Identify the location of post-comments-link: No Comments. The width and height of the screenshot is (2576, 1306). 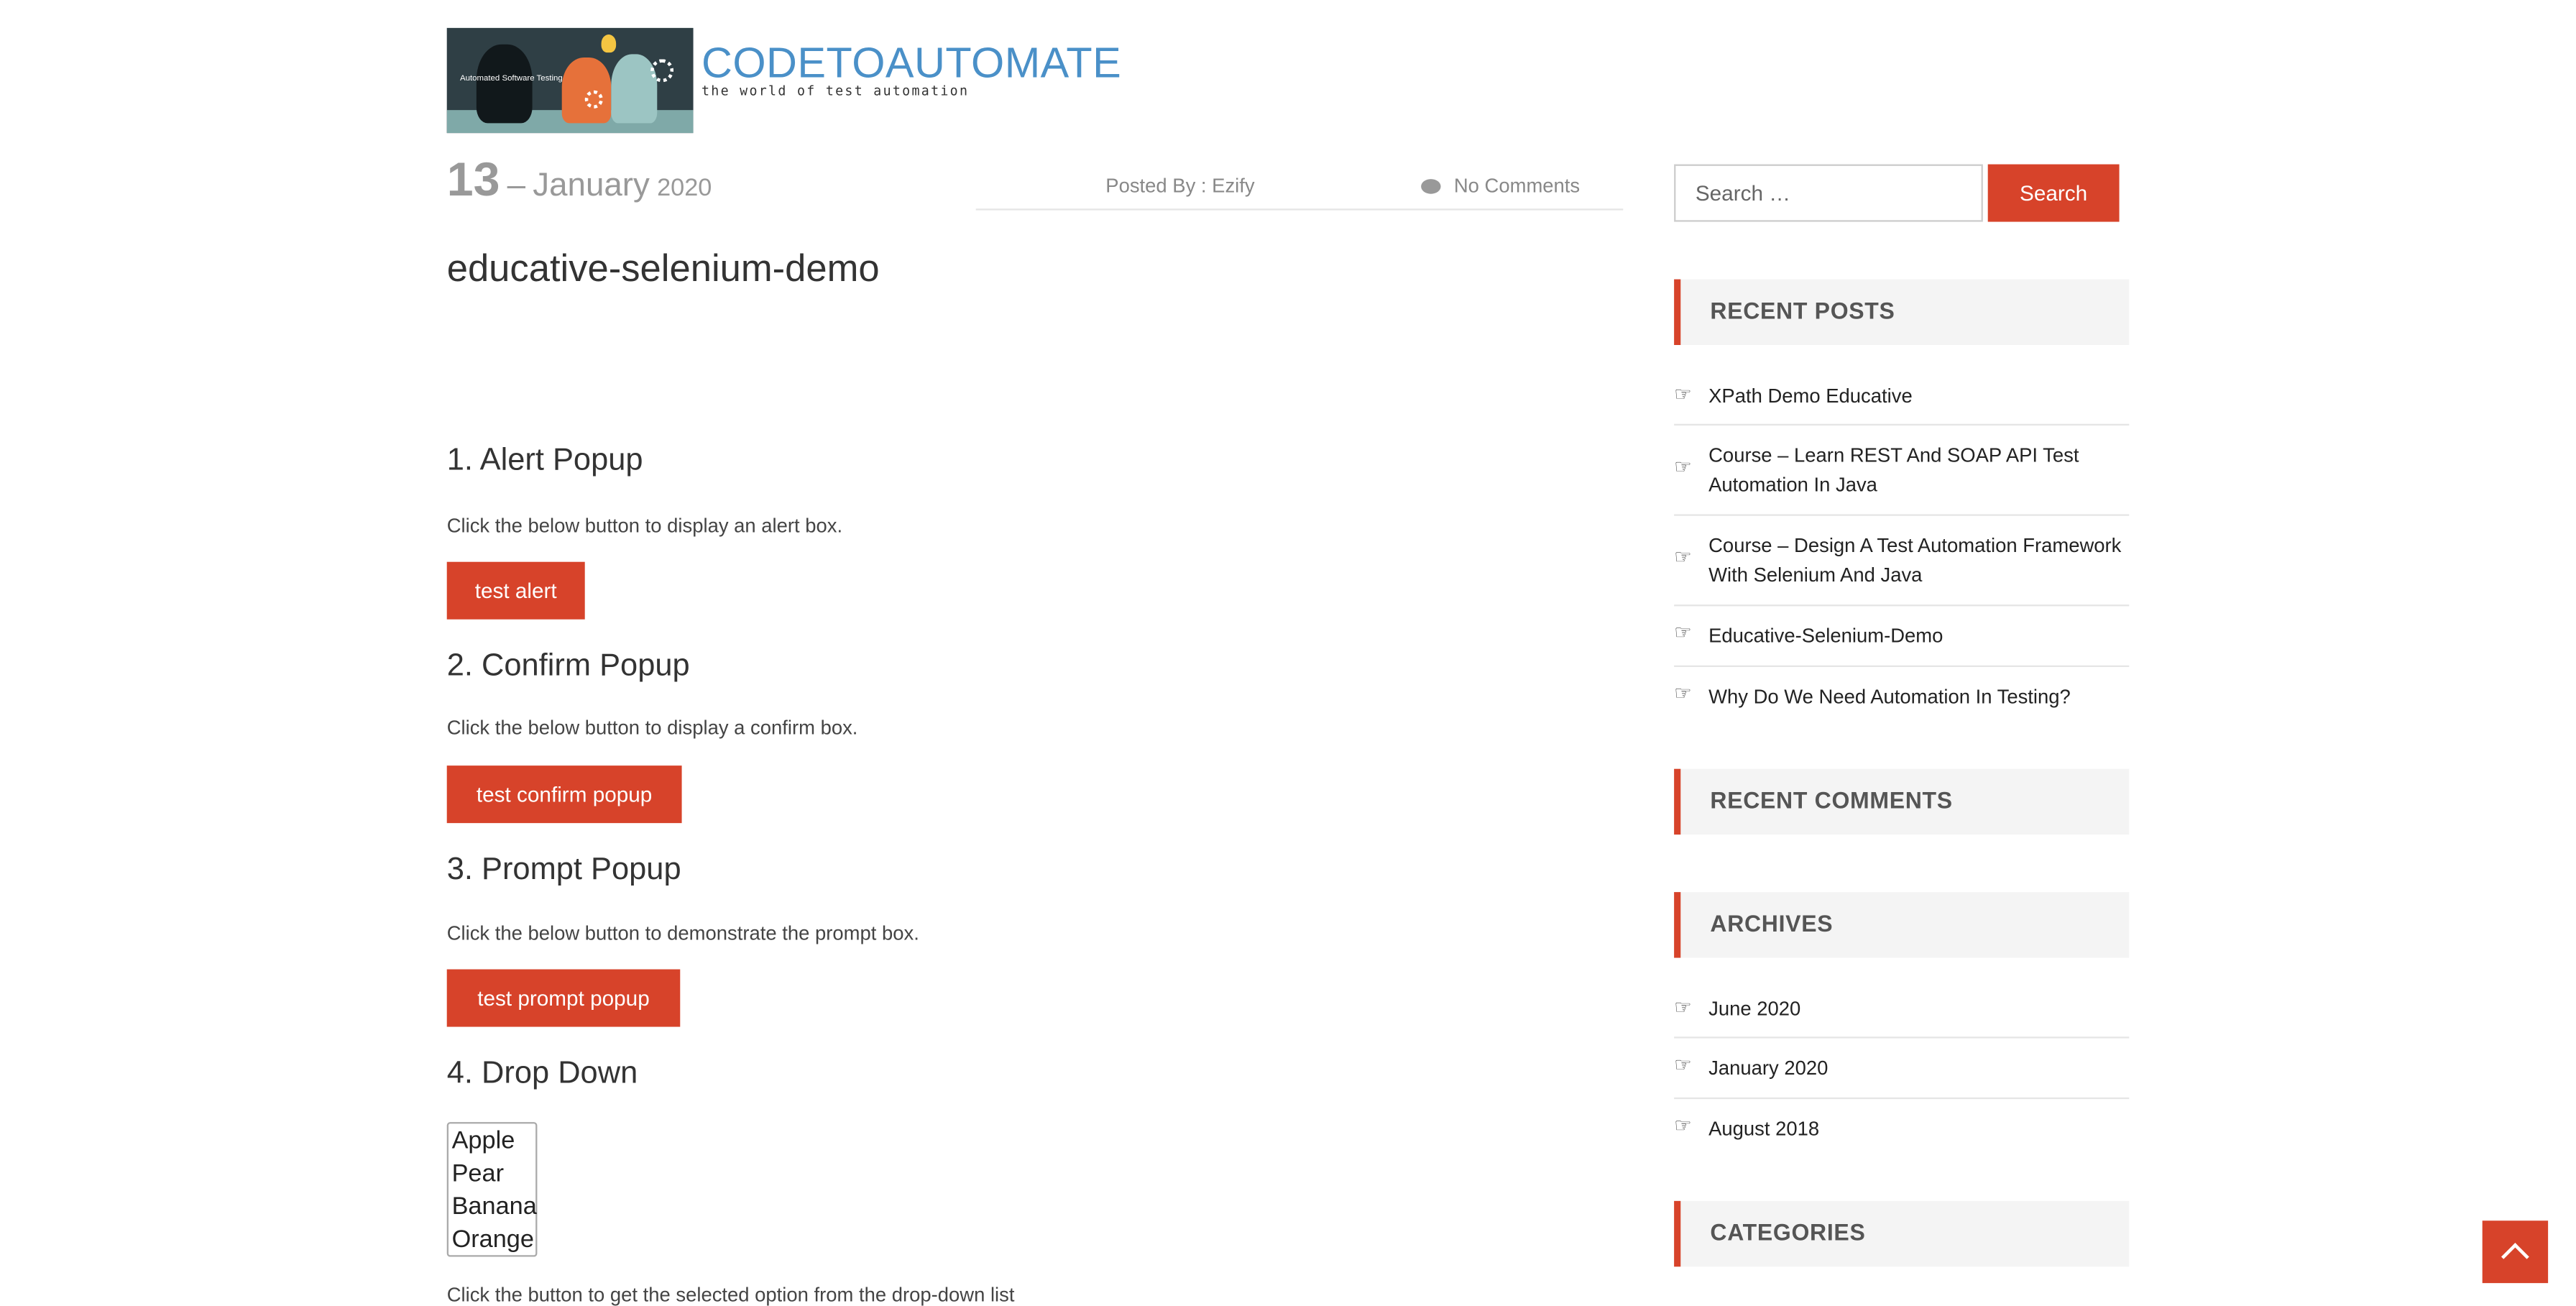
(1500, 185).